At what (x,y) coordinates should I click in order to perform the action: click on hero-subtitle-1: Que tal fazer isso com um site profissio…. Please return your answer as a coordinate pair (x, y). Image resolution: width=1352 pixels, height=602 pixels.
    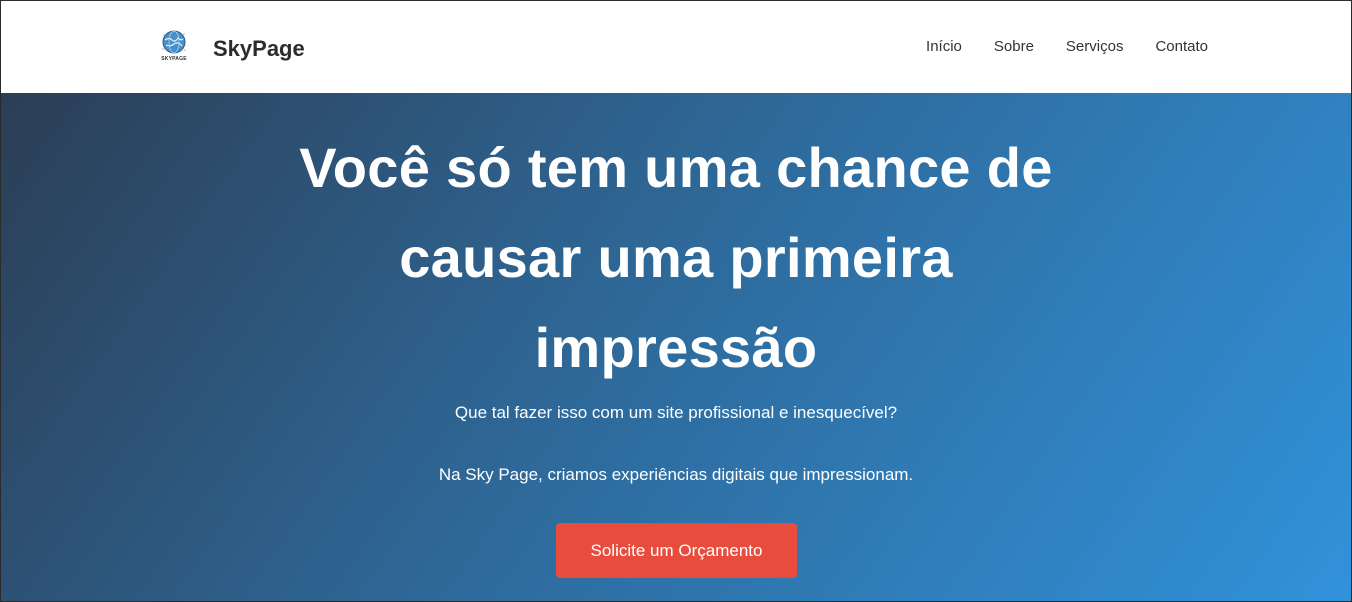
    Looking at the image, I should click on (676, 412).